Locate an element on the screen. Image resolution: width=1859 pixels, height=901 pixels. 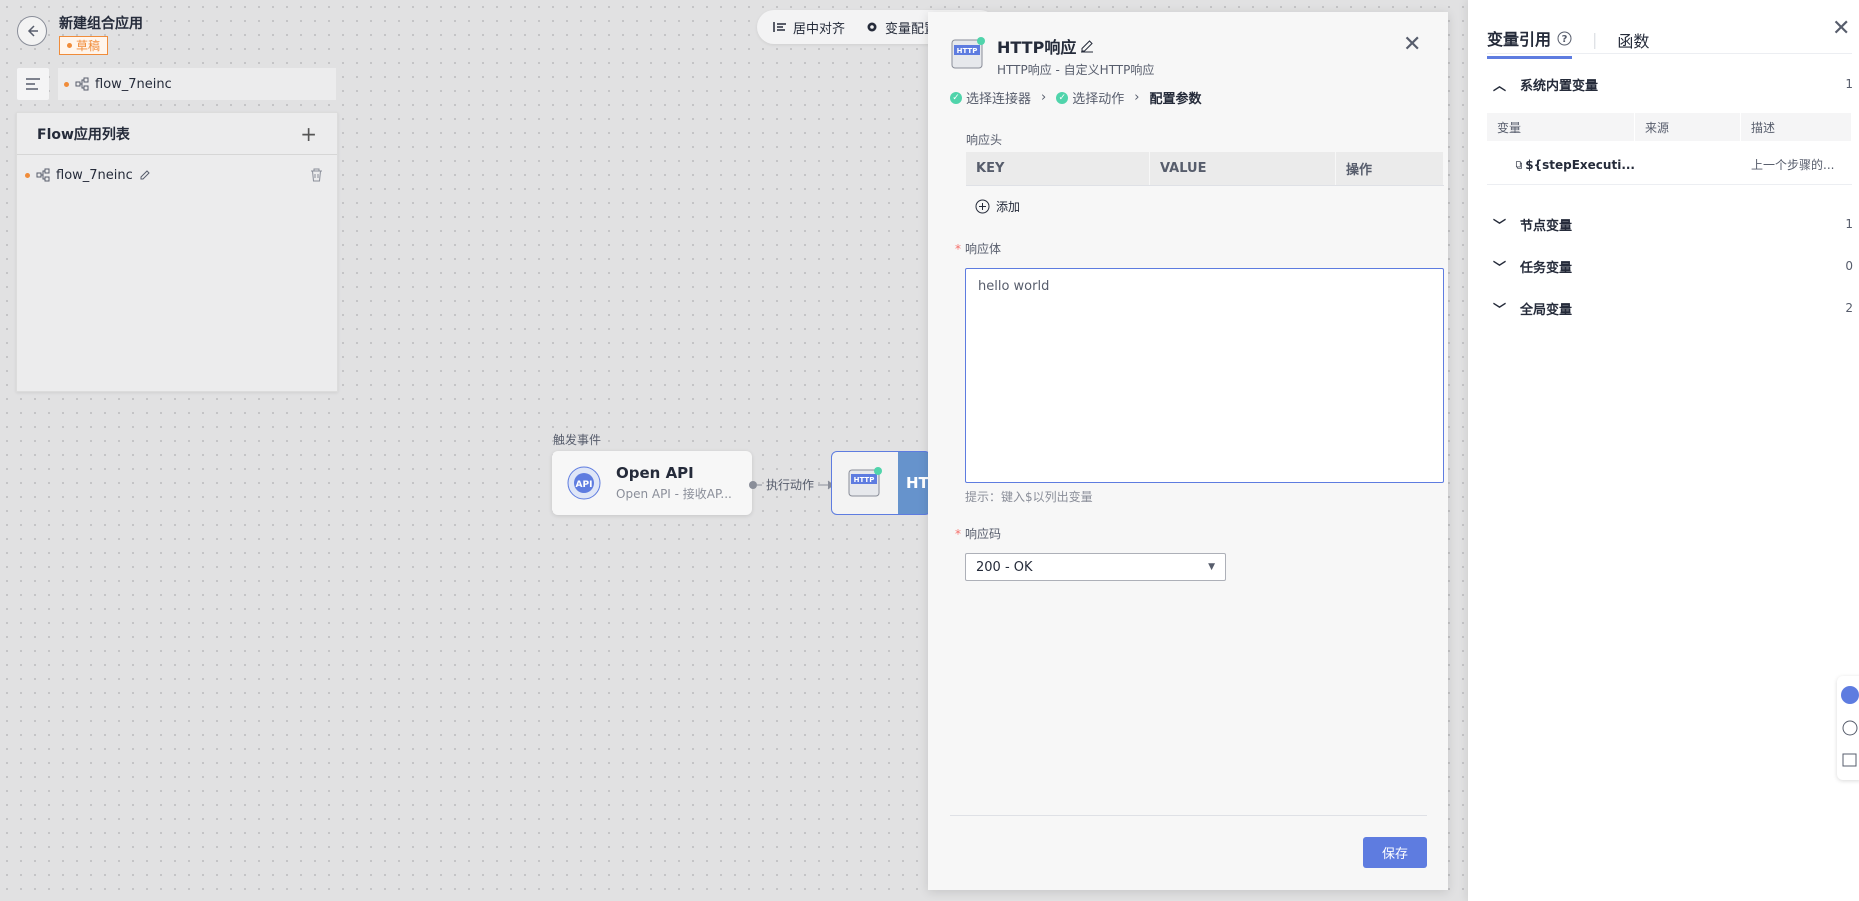
trigger-label: 触发事件 is located at coordinates (577, 440).